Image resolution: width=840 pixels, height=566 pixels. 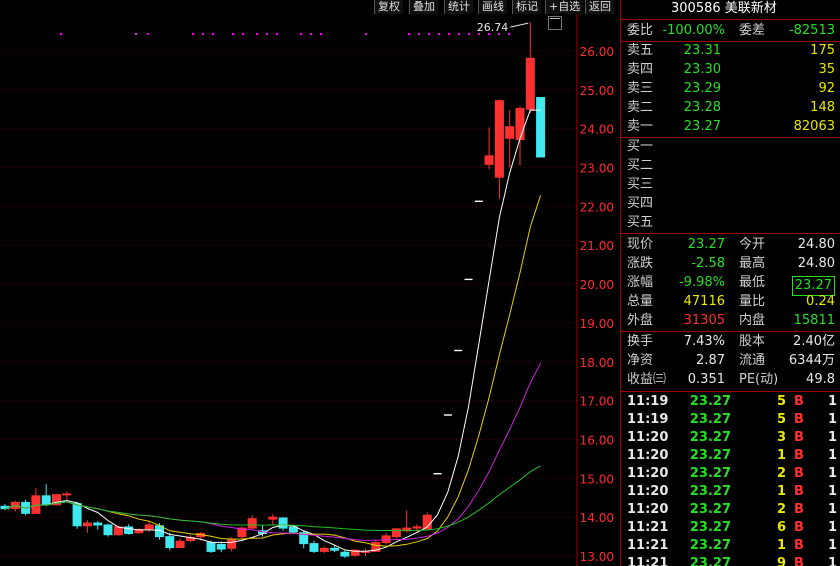 What do you see at coordinates (597, 207) in the screenshot?
I see `y-tick-label: 22.00` at bounding box center [597, 207].